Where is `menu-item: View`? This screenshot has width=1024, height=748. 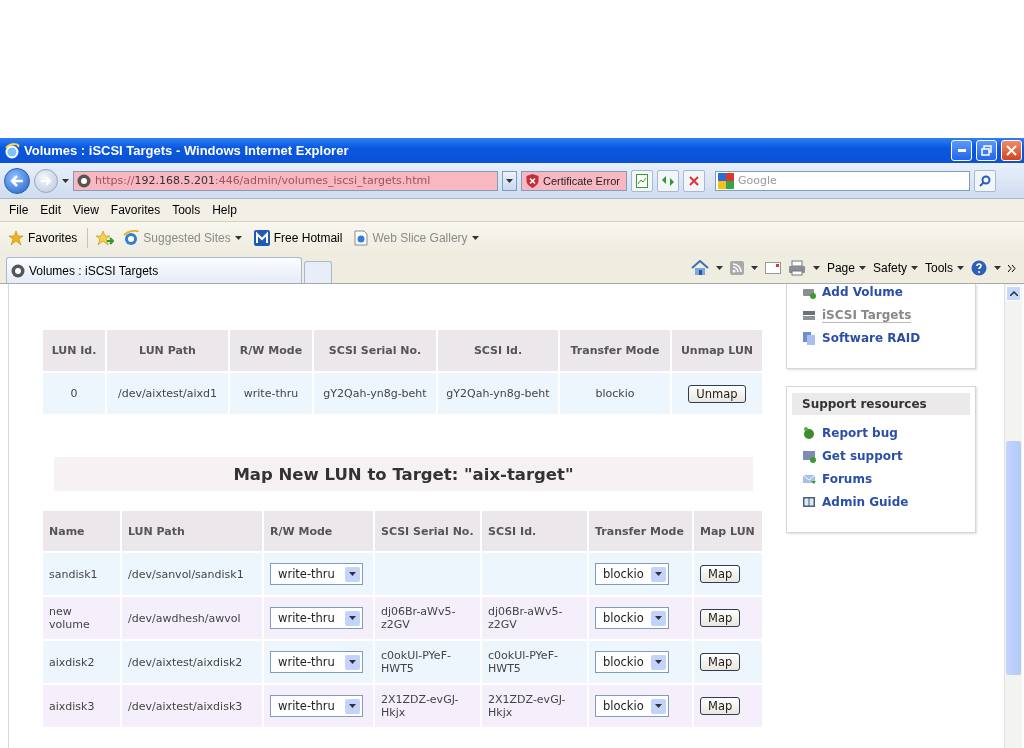 menu-item: View is located at coordinates (86, 210).